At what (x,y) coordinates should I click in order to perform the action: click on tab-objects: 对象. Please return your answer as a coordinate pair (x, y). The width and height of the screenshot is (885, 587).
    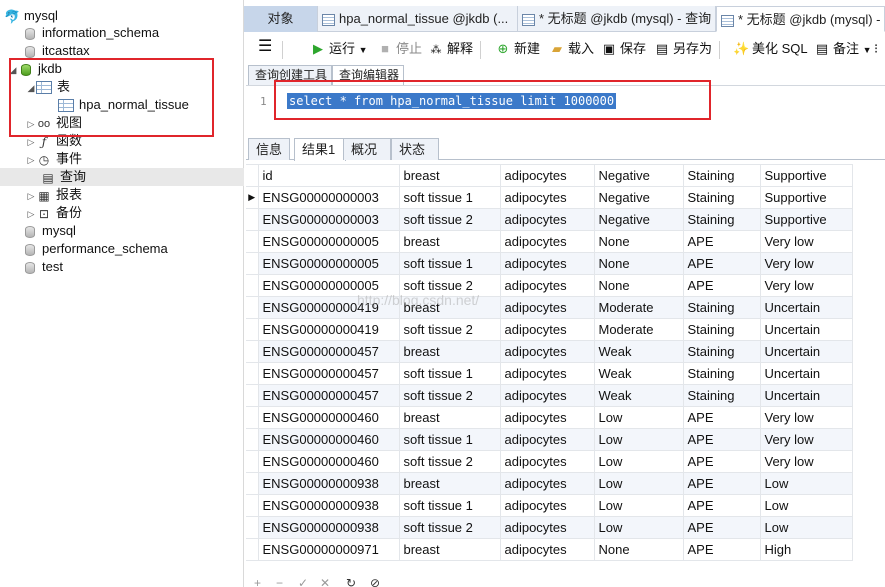
    Looking at the image, I should click on (281, 19).